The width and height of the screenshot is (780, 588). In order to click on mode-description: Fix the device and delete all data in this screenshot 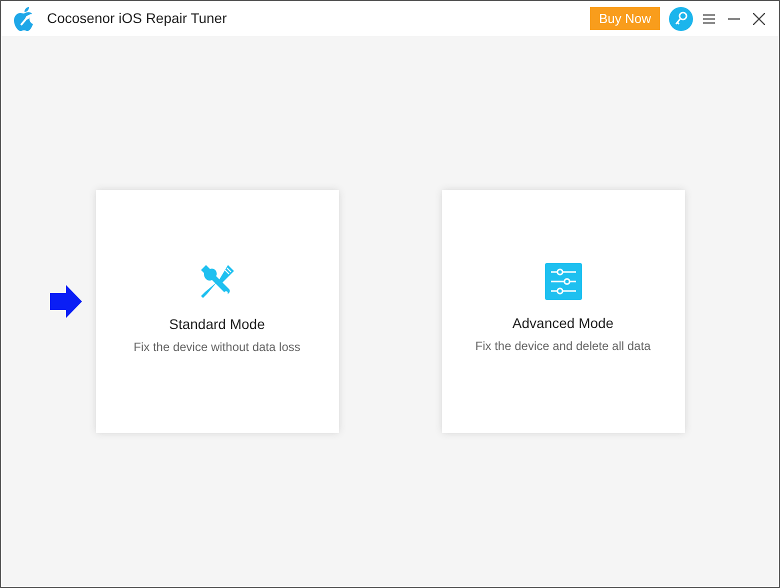, I will do `click(563, 346)`.